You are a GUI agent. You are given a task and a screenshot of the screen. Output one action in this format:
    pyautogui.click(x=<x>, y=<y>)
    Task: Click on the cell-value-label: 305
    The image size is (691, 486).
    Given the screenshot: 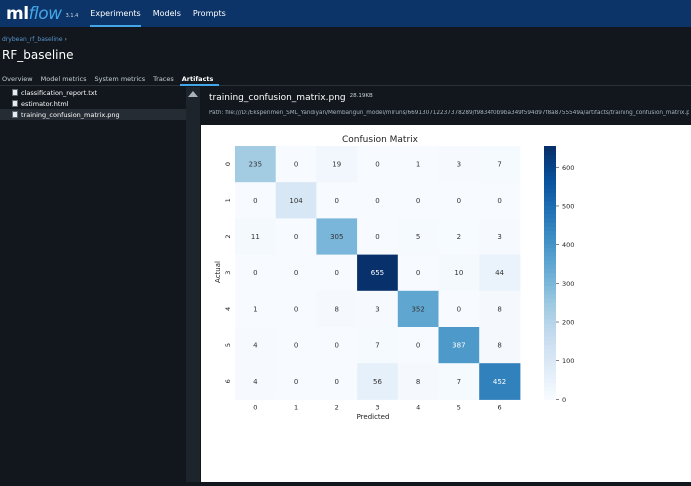 What is the action you would take?
    pyautogui.click(x=336, y=237)
    